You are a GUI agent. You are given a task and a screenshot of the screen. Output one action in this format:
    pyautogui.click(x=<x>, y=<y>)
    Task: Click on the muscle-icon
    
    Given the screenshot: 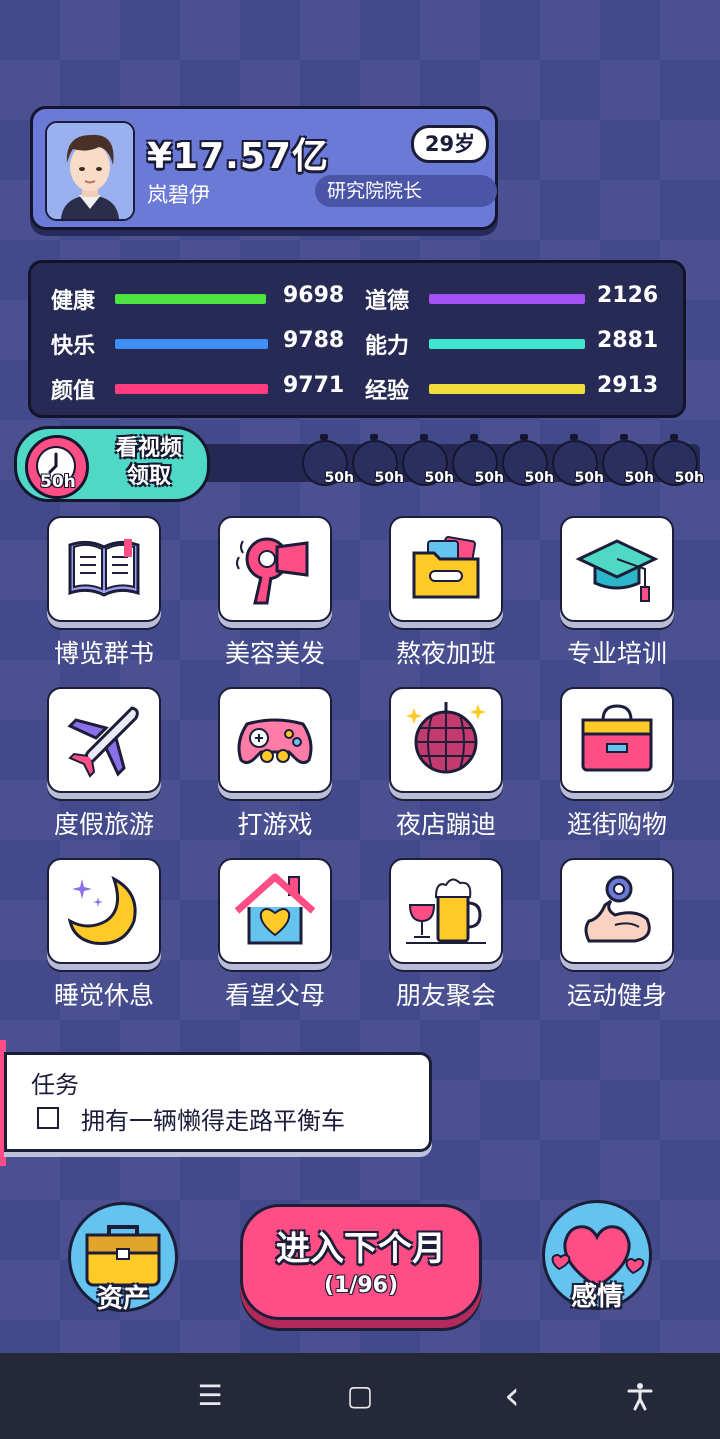 What is the action you would take?
    pyautogui.click(x=617, y=909)
    